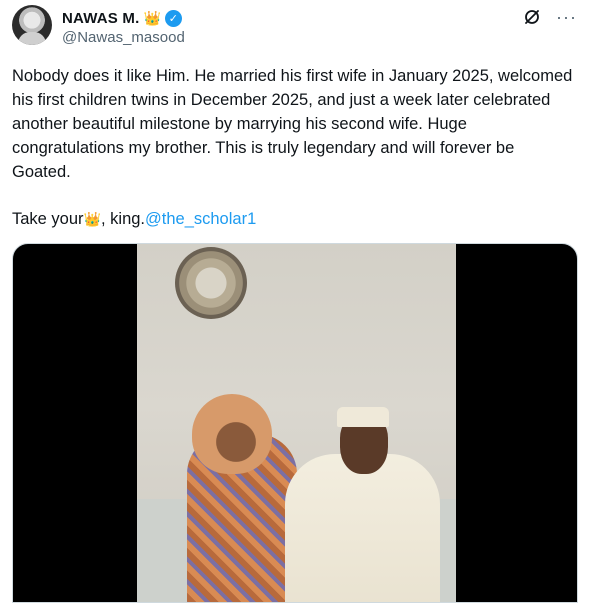  What do you see at coordinates (123, 219) in the screenshot?
I see `take-suffix: , king.` at bounding box center [123, 219].